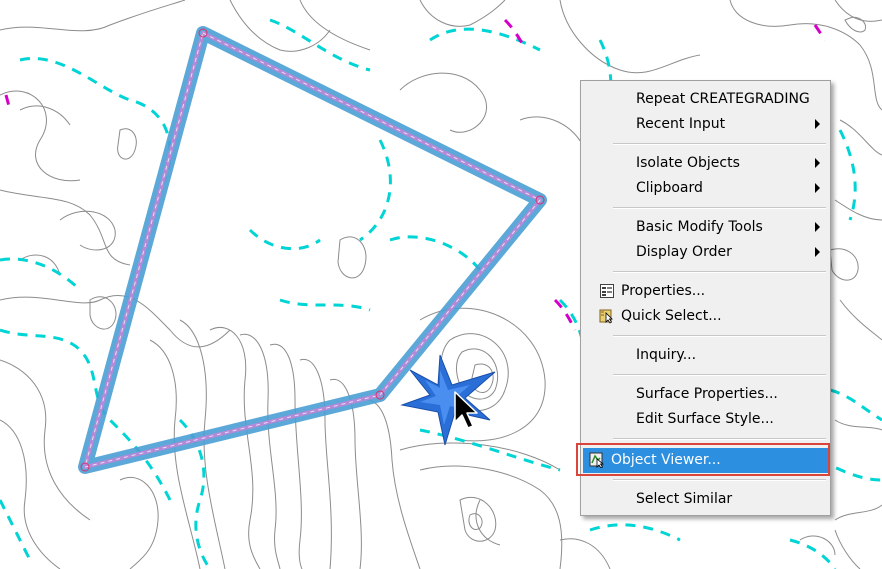 This screenshot has width=882, height=569. Describe the element at coordinates (699, 227) in the screenshot. I see `menu-item-basic-modify-tools-label: Basic Modify Tools` at that location.